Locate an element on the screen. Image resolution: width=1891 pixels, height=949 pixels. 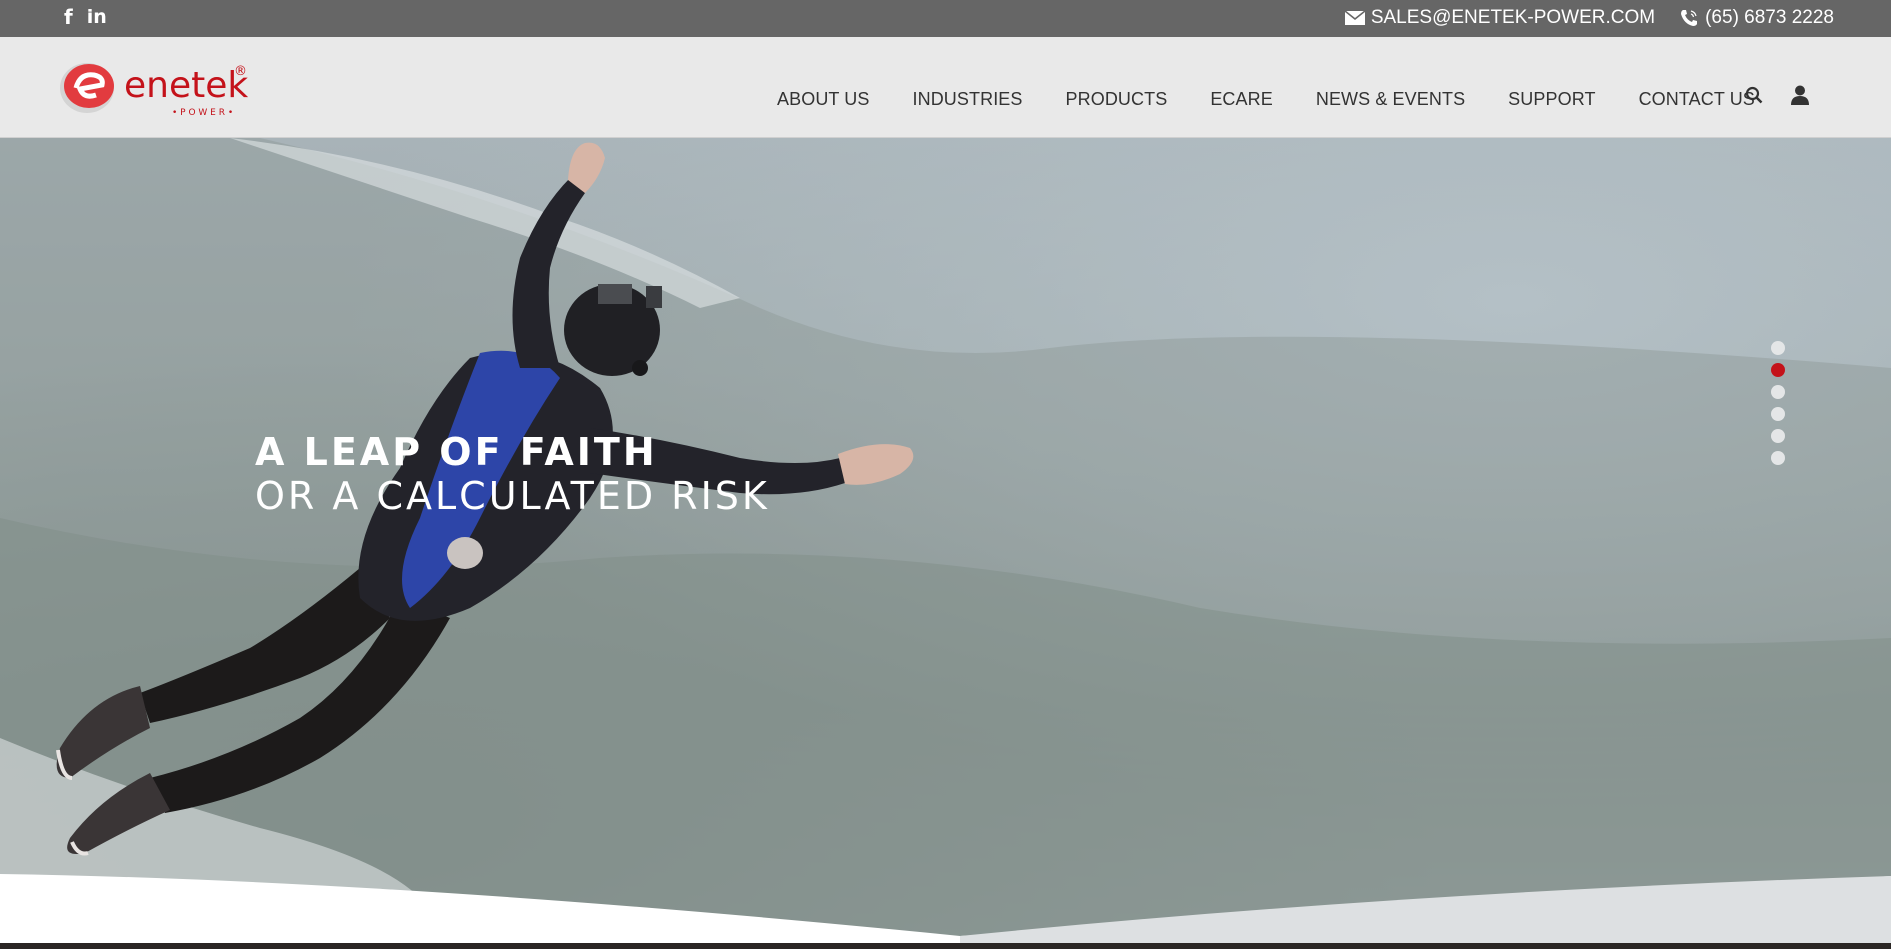
phone-link: (65) 6873 2228 is located at coordinates (1756, 18).